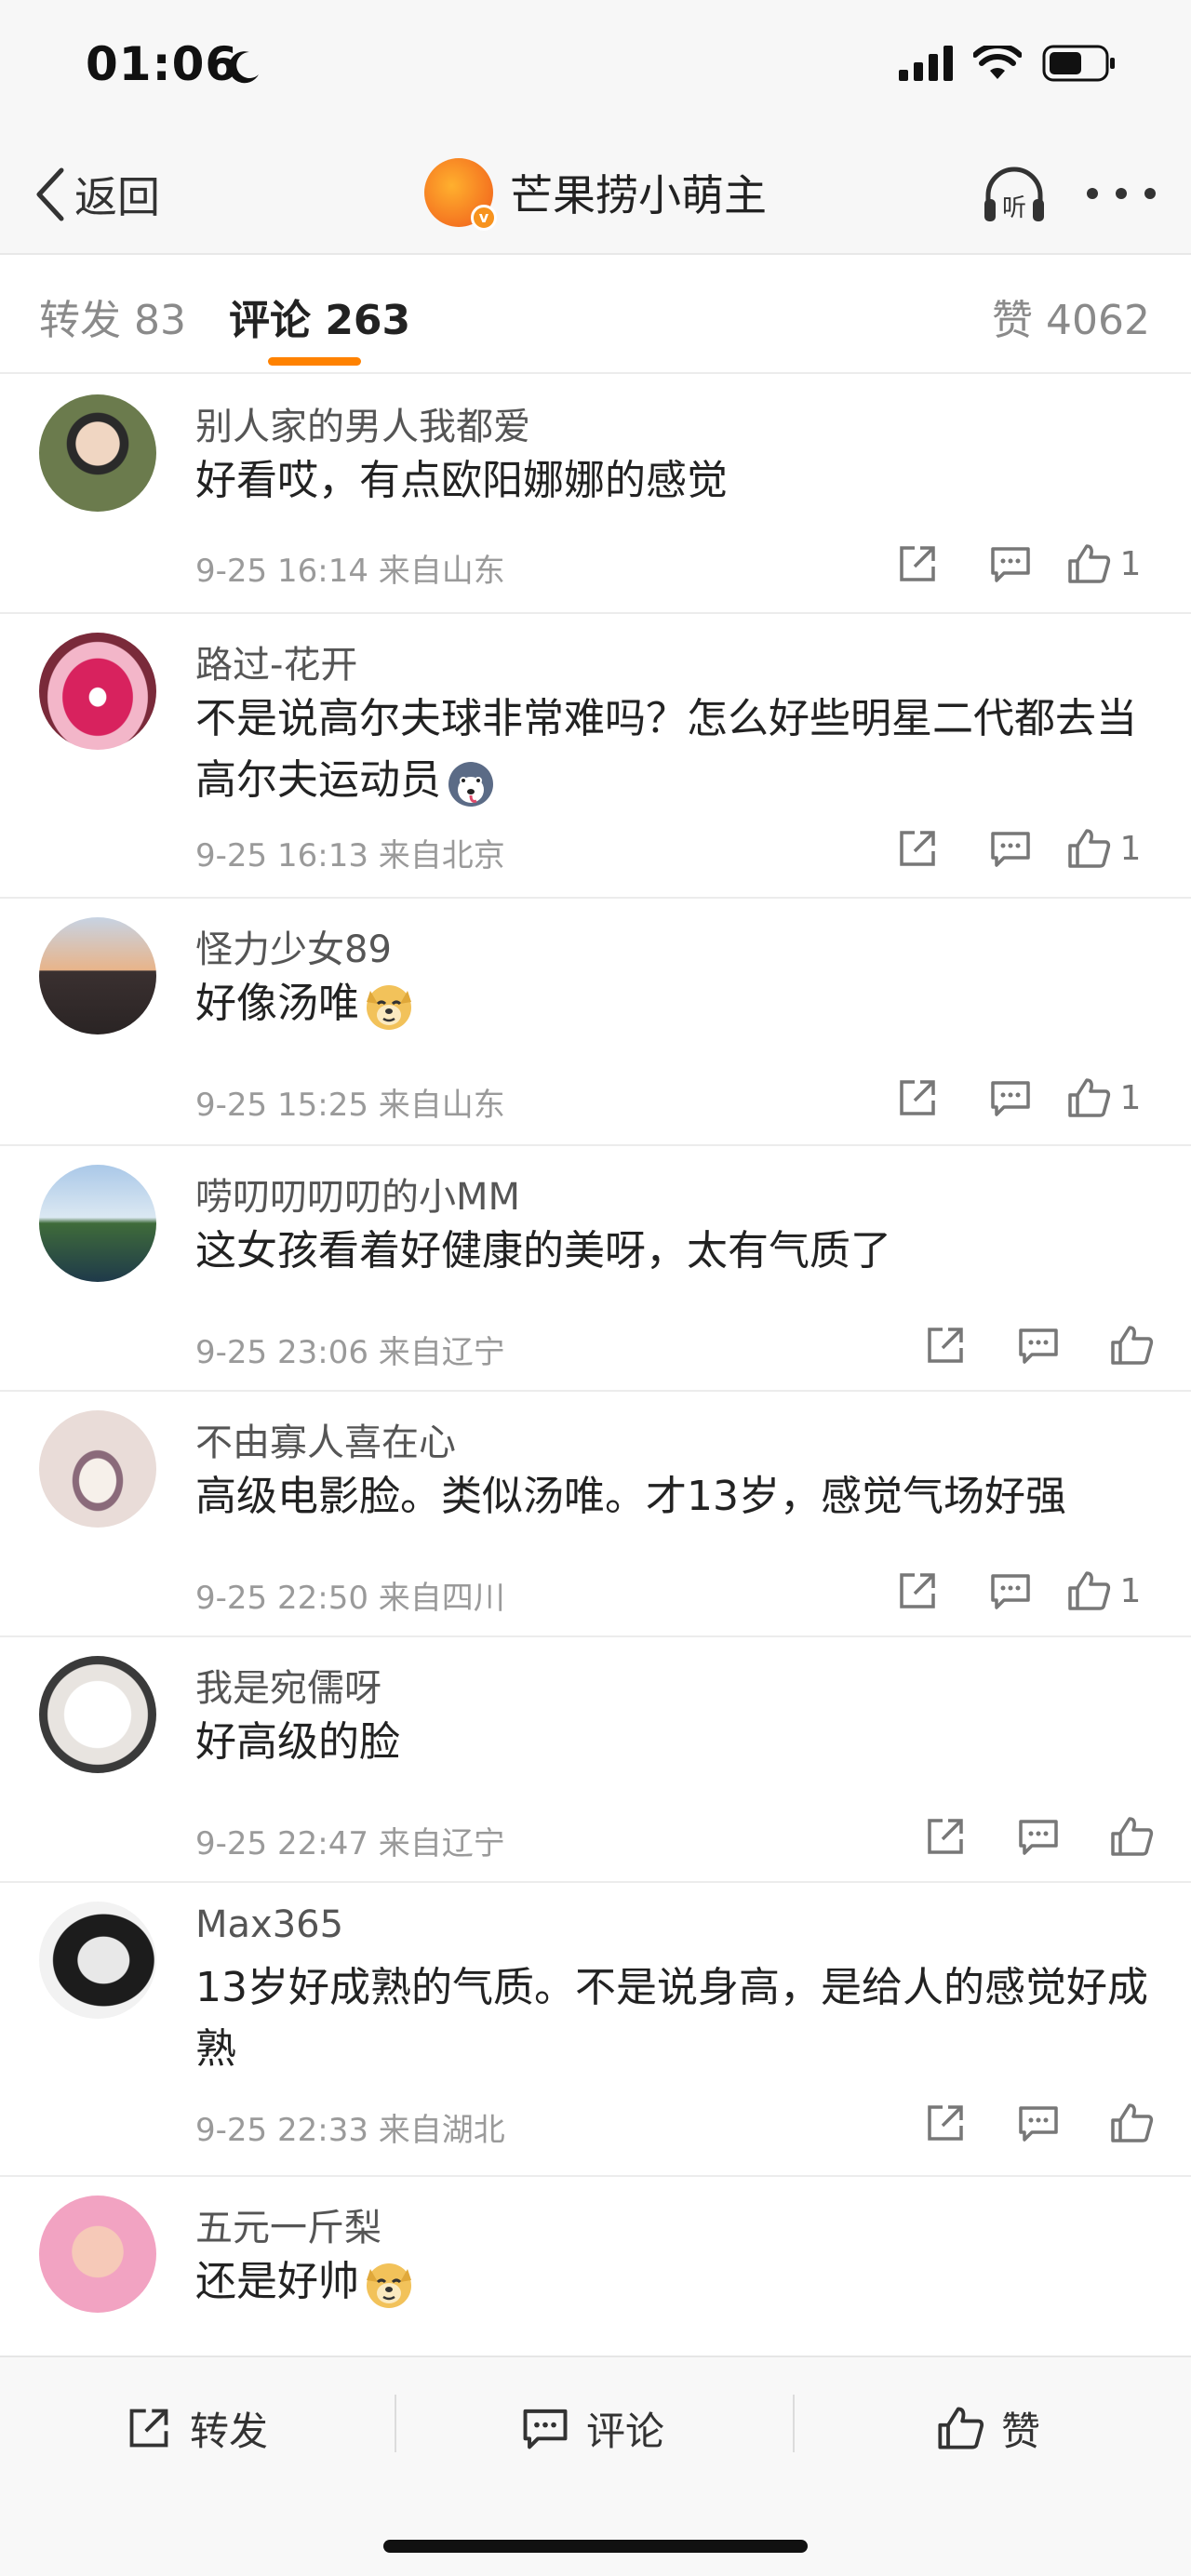  I want to click on status-indicators, so click(1008, 63).